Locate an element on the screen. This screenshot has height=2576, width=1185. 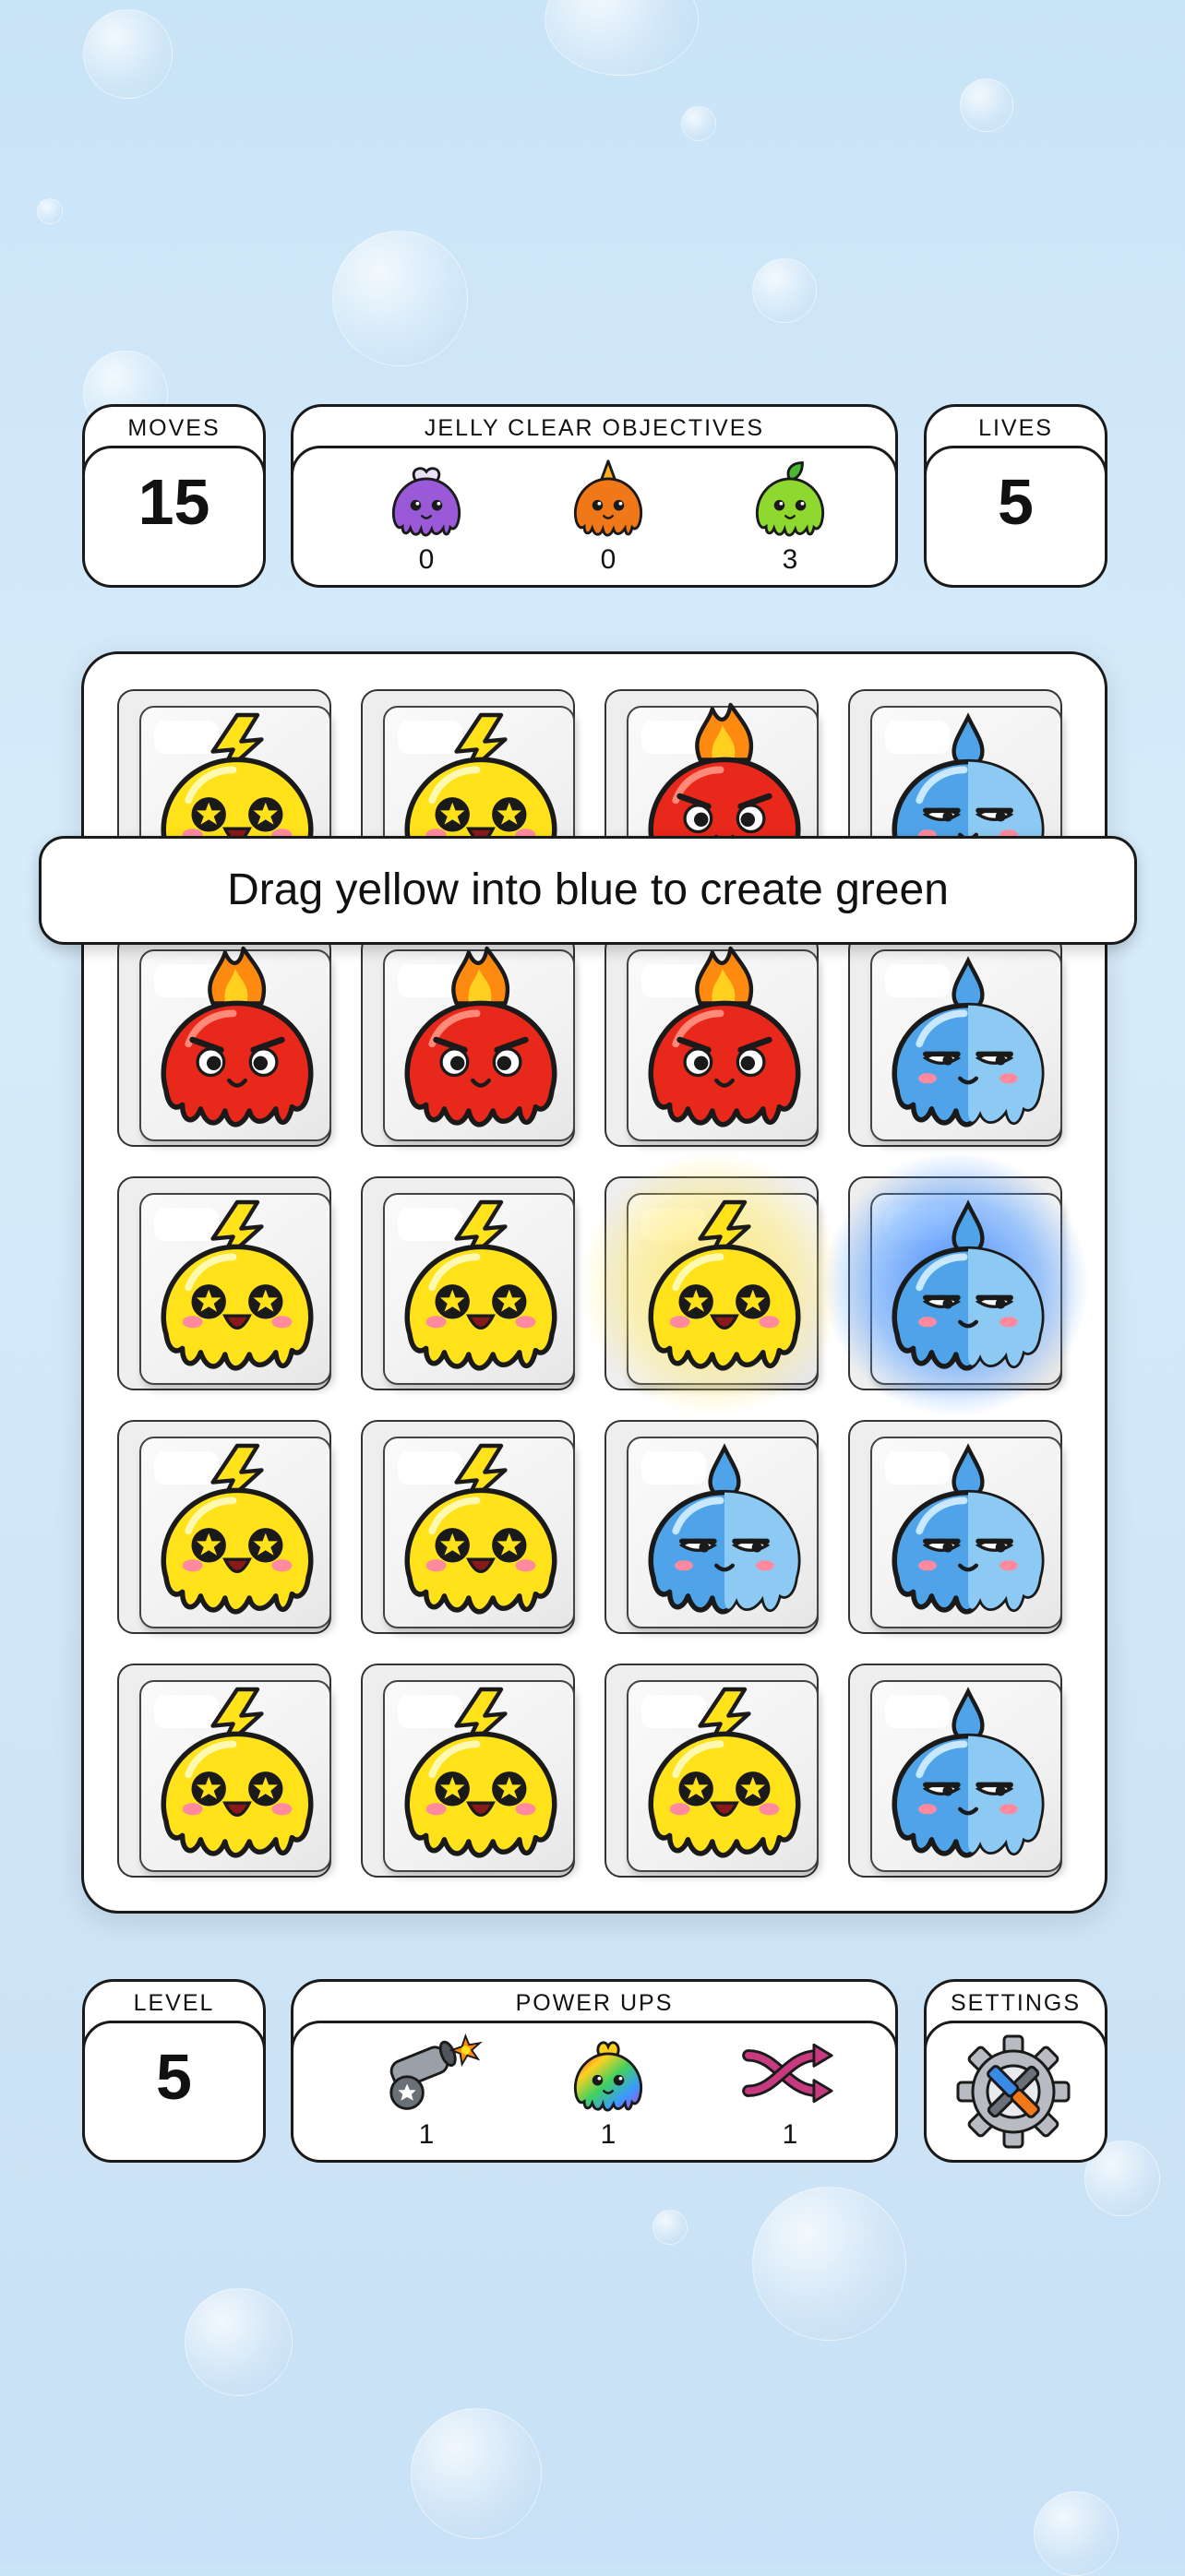
settings-button: SETTINGS is located at coordinates (1015, 2071).